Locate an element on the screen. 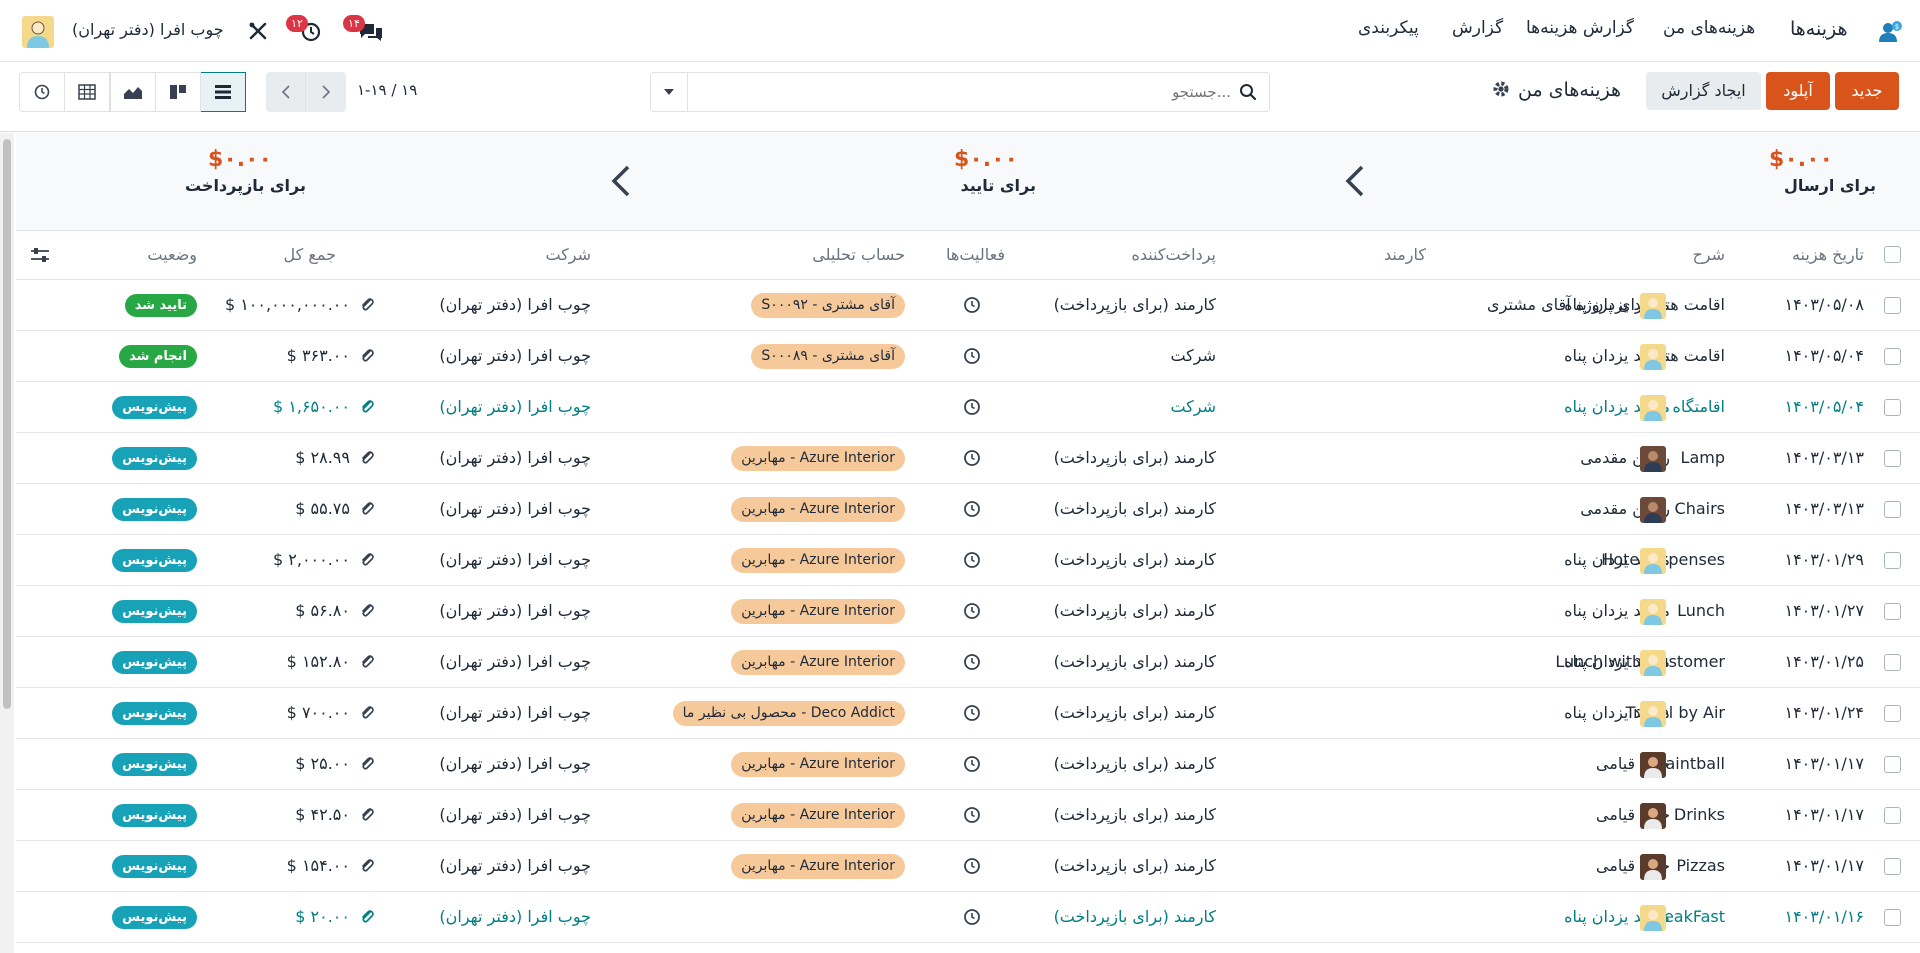 This screenshot has width=1920, height=953. activity-view-button is located at coordinates (42, 92).